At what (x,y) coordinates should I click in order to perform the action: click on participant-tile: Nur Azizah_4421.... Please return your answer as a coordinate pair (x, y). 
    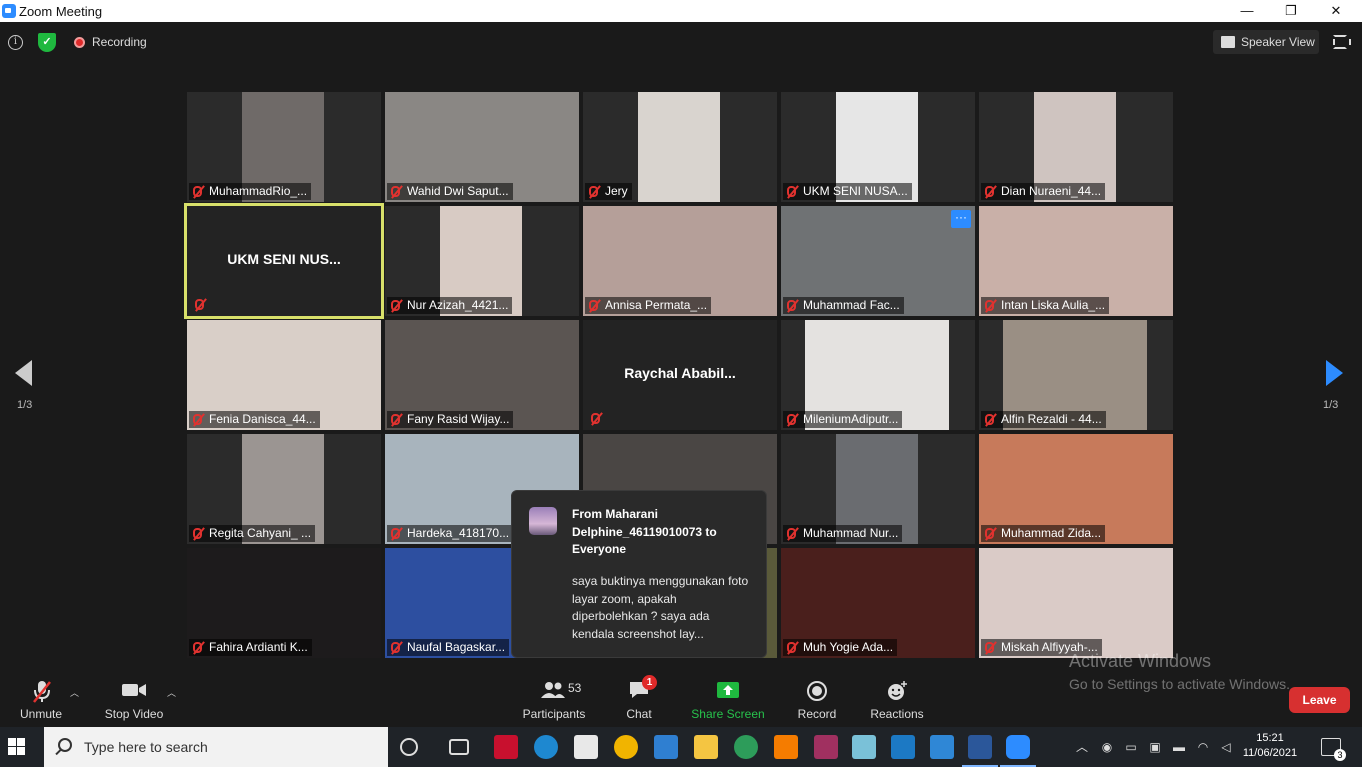
    Looking at the image, I should click on (482, 261).